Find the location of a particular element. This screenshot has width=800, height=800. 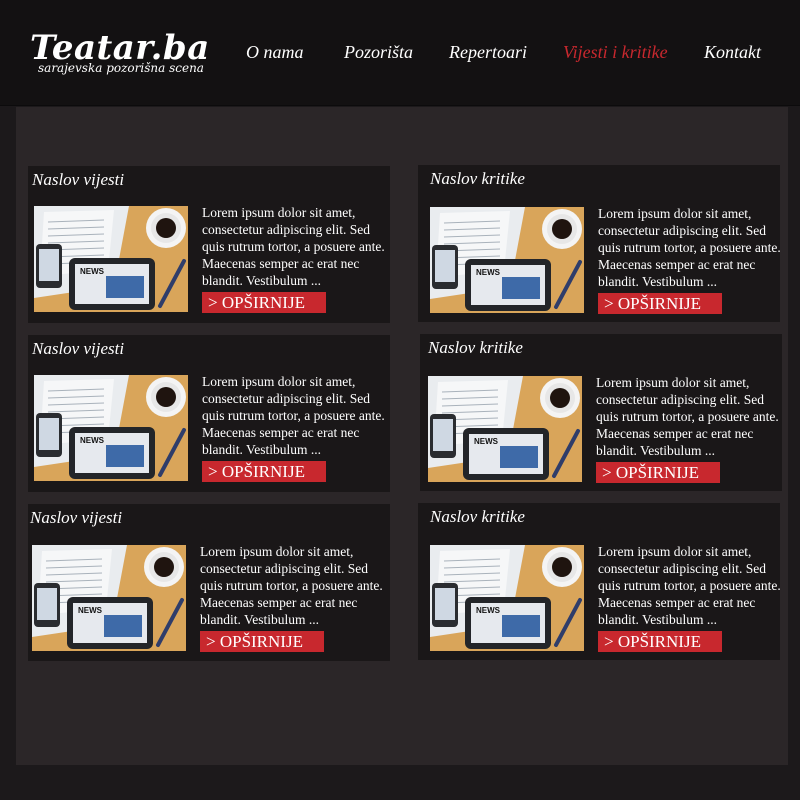

nav-item-repertoari: Repertoari is located at coordinates (488, 52).